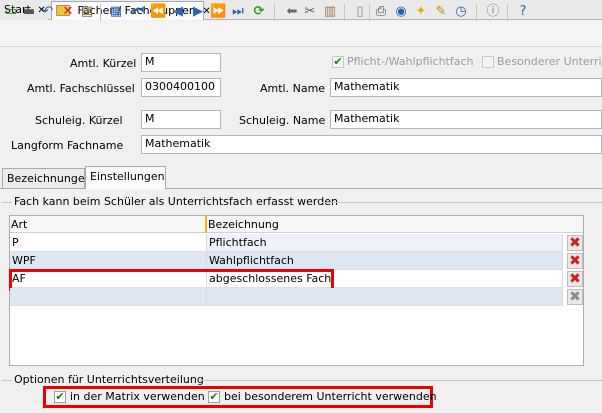  I want to click on matrix-checkbox: ✔, so click(60, 397).